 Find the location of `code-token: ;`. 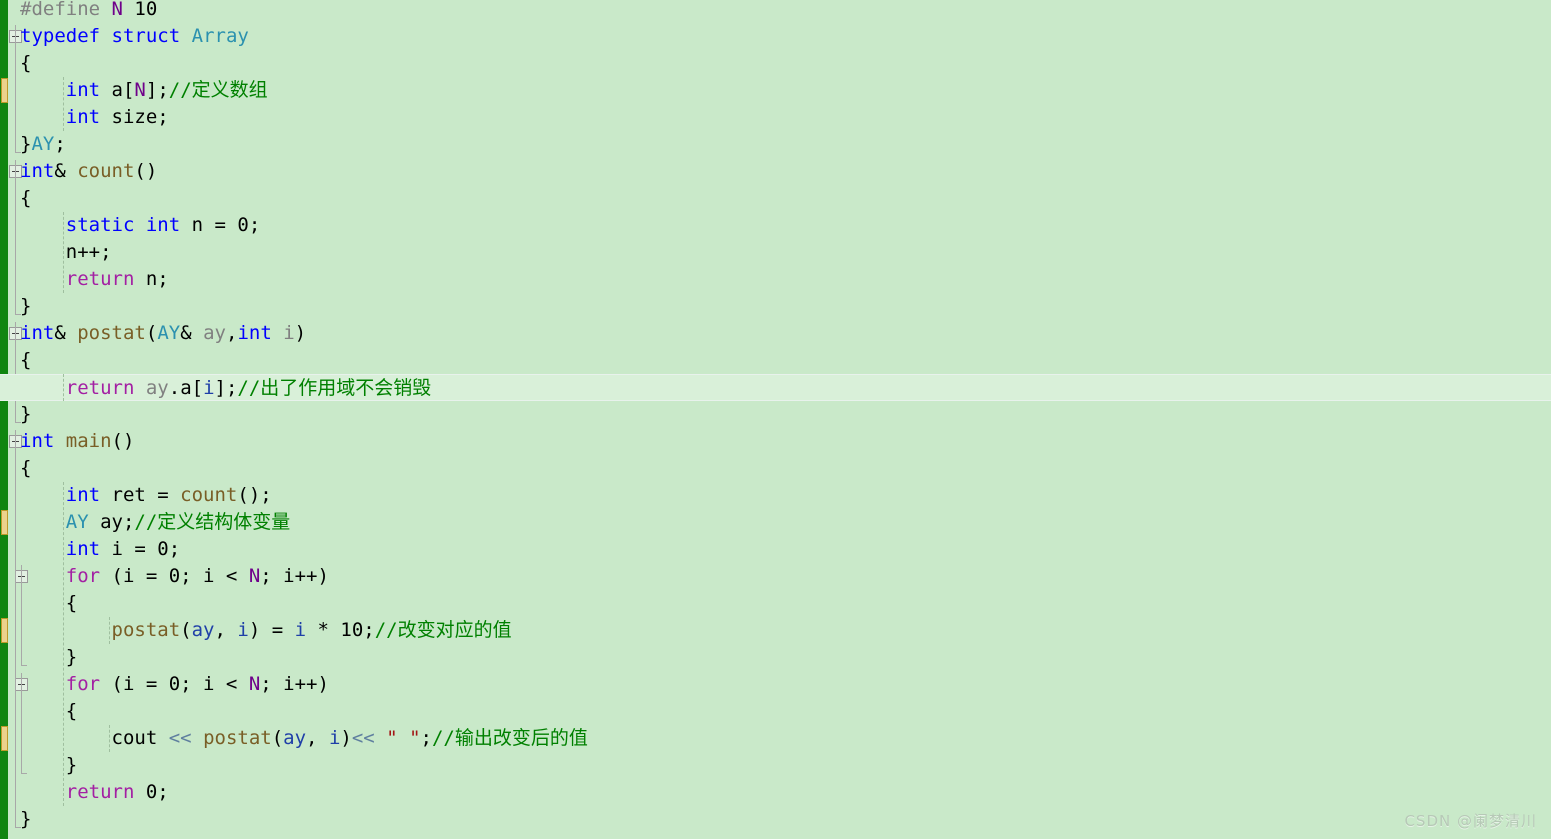

code-token: ; is located at coordinates (60, 144).